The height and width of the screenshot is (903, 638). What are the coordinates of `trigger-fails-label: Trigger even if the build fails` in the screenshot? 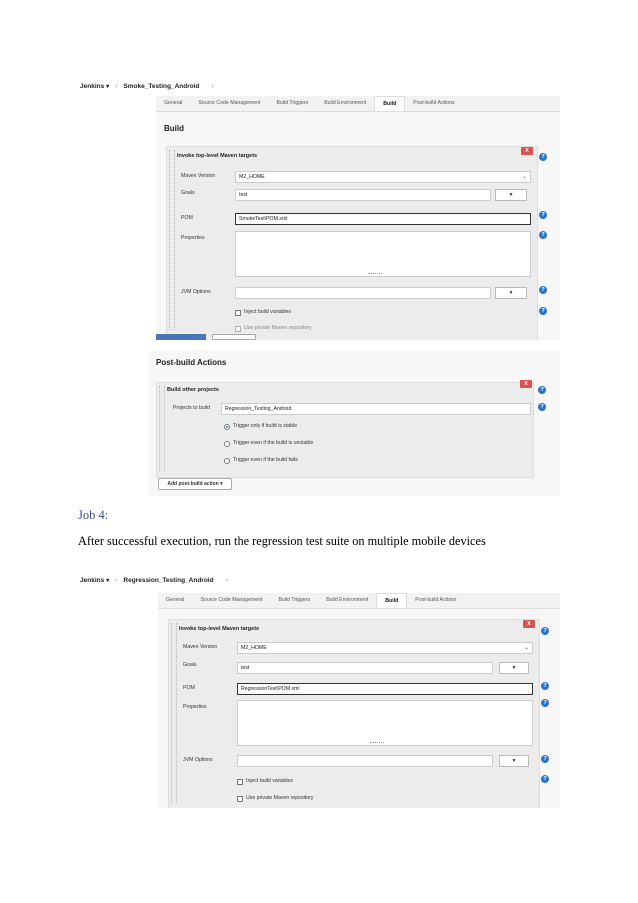 It's located at (265, 460).